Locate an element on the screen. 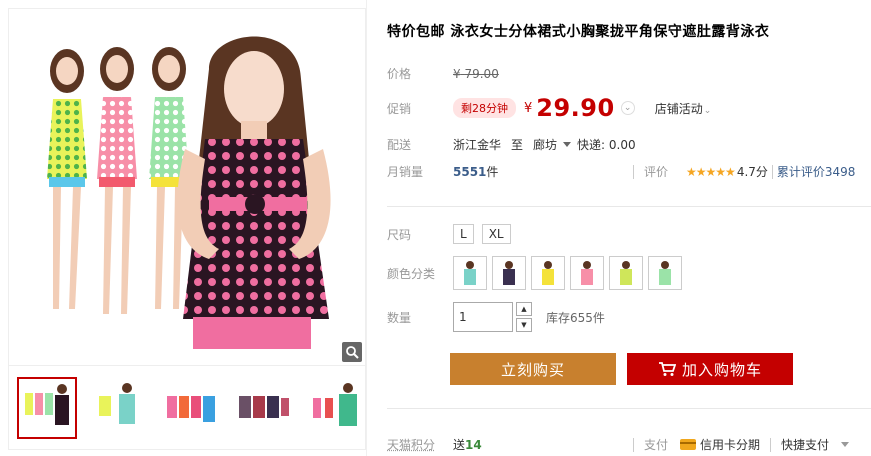  buy-now-label: 立刻购买 is located at coordinates (532, 370).